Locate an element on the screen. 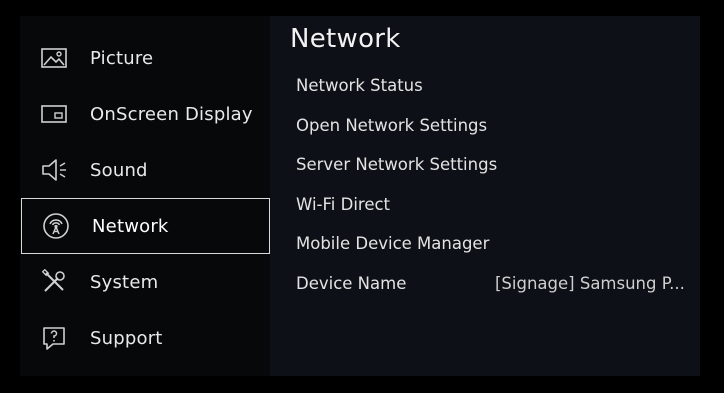  sidebar-item-label: OnScreen Display is located at coordinates (171, 114).